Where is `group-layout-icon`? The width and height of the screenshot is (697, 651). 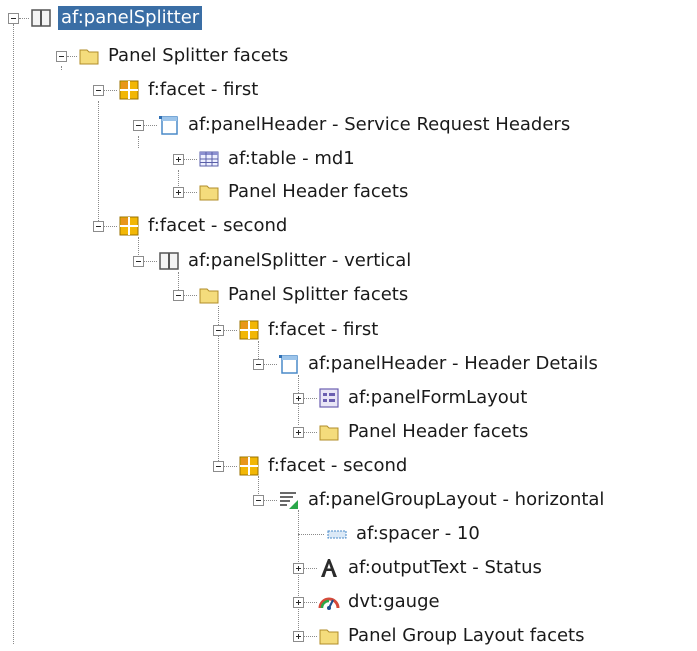 group-layout-icon is located at coordinates (289, 500).